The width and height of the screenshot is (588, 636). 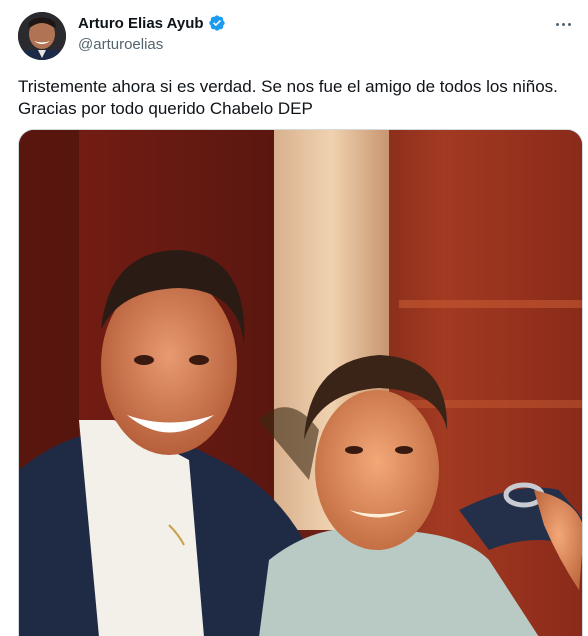 What do you see at coordinates (217, 23) in the screenshot?
I see `verified-badge-icon` at bounding box center [217, 23].